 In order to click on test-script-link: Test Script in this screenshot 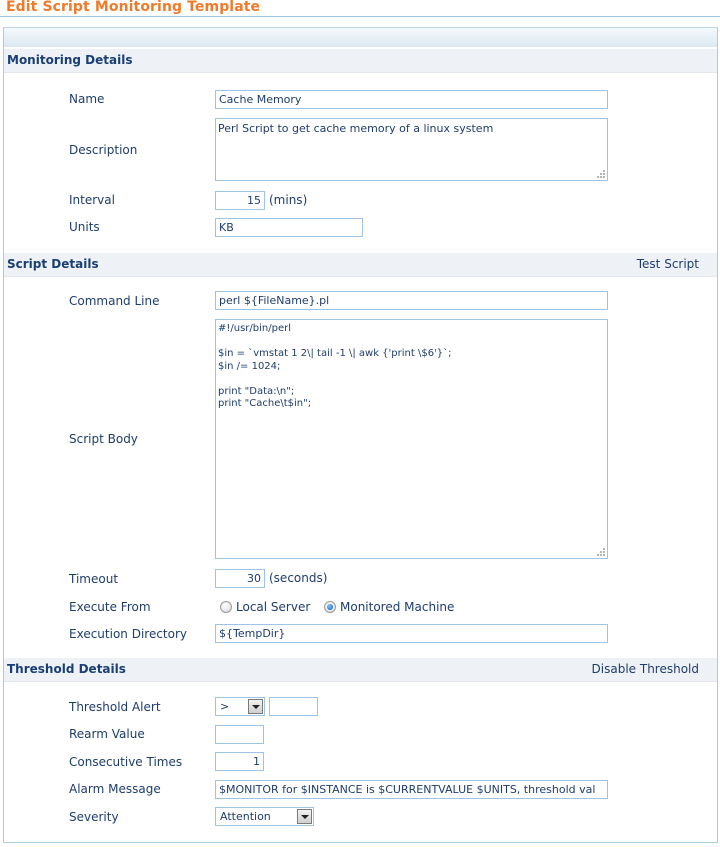, I will do `click(668, 264)`.